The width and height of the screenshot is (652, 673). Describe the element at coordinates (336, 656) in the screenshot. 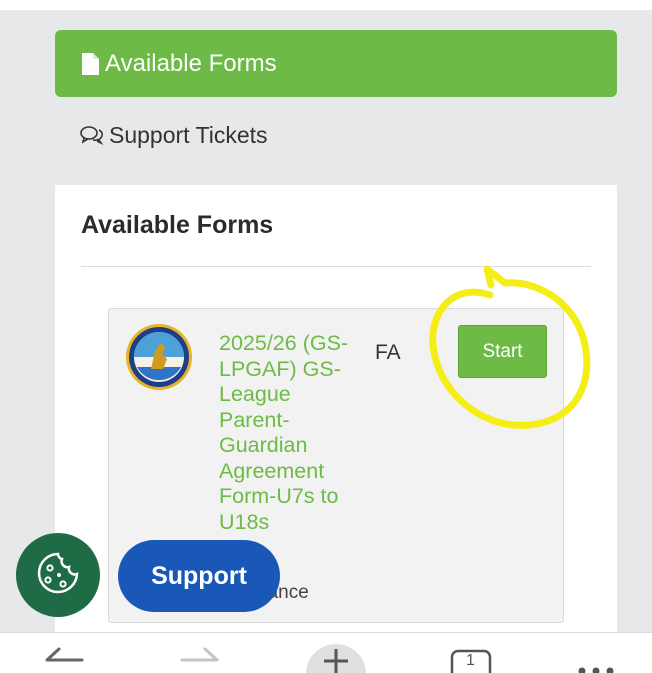

I see `new-tab-plus-icon` at that location.